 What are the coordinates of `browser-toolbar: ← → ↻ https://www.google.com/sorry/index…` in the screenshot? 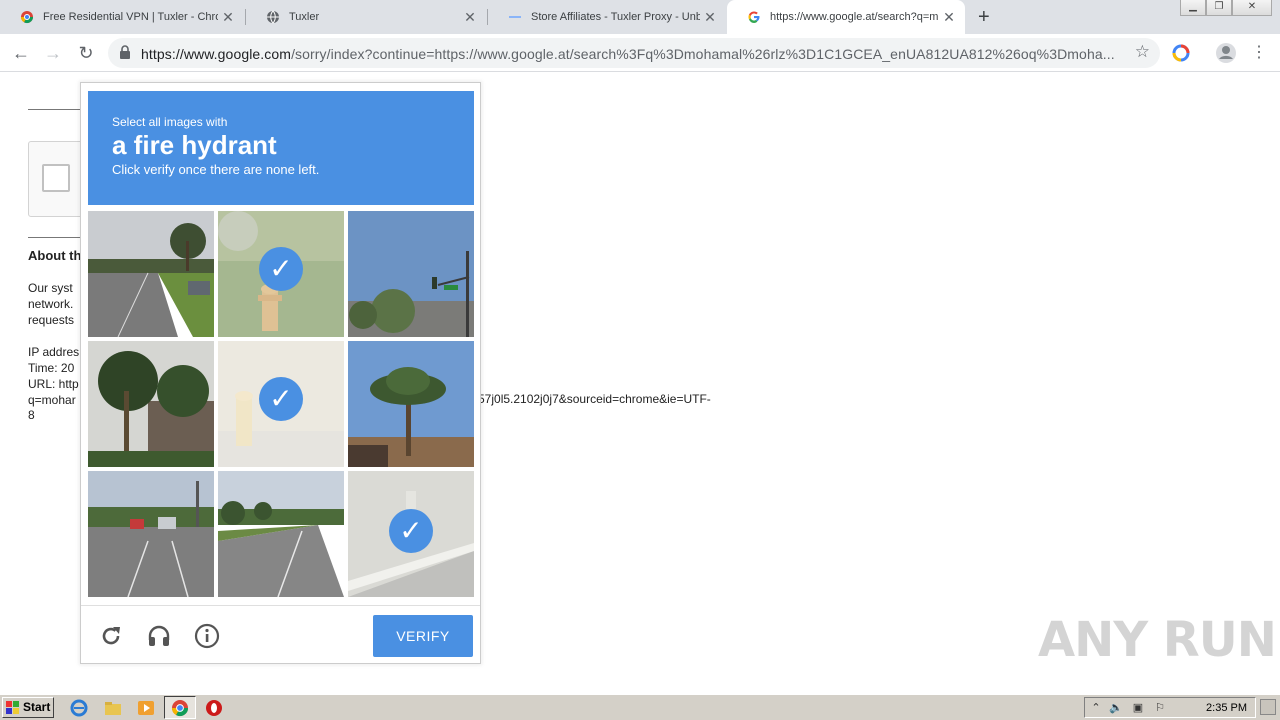 It's located at (640, 53).